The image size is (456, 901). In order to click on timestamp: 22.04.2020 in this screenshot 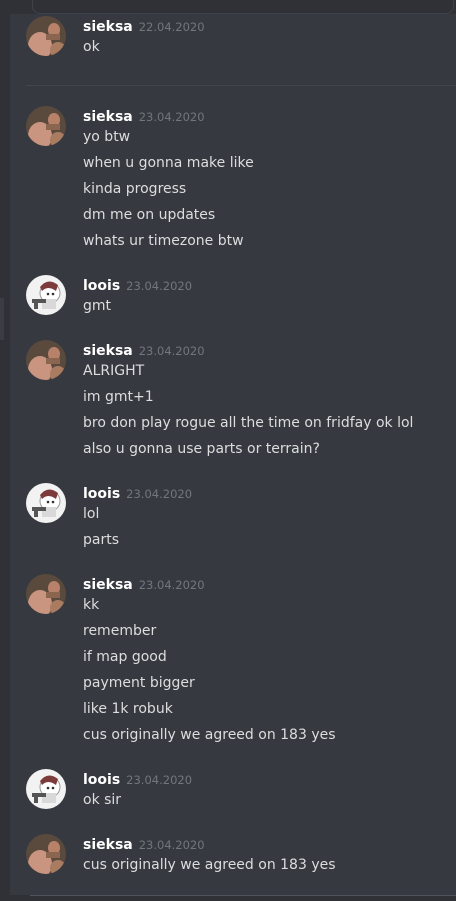, I will do `click(171, 27)`.